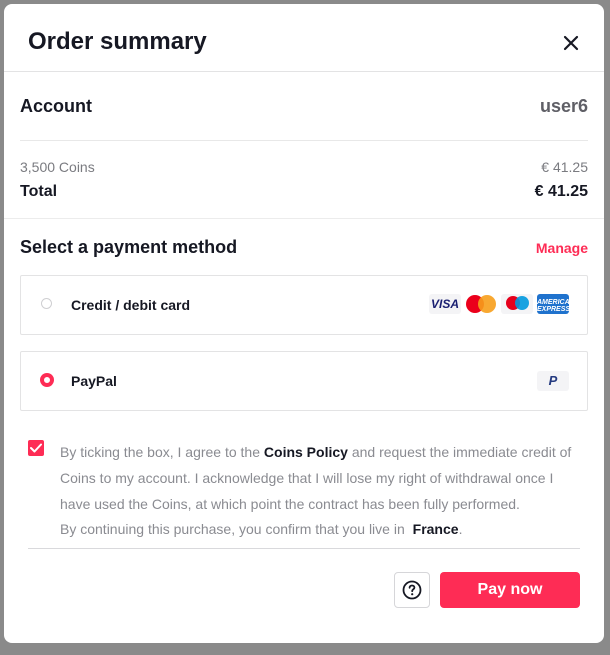 This screenshot has height=655, width=610. Describe the element at coordinates (304, 381) in the screenshot. I see `payment-option-paypal: PayPal P` at that location.